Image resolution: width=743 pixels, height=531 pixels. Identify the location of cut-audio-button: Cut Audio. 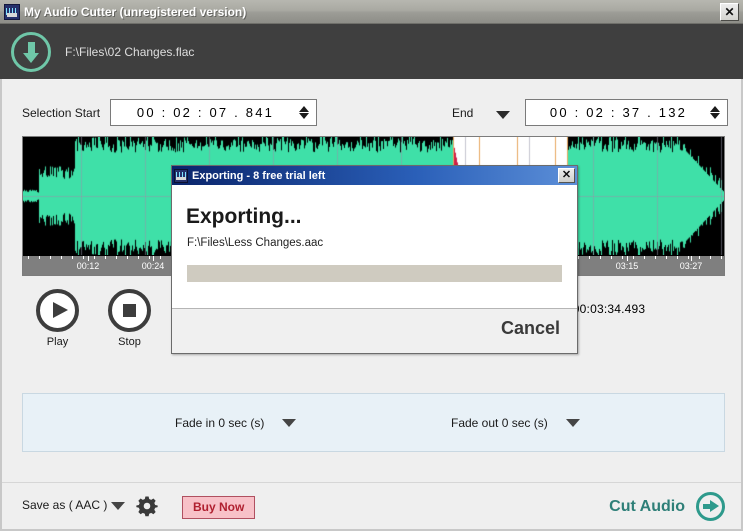
(667, 506).